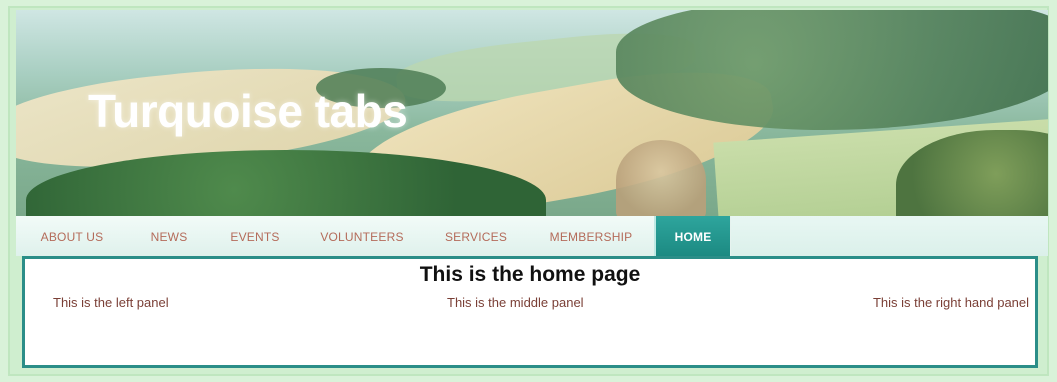 The image size is (1057, 382). Describe the element at coordinates (476, 236) in the screenshot. I see `tab-services: SERVICES` at that location.